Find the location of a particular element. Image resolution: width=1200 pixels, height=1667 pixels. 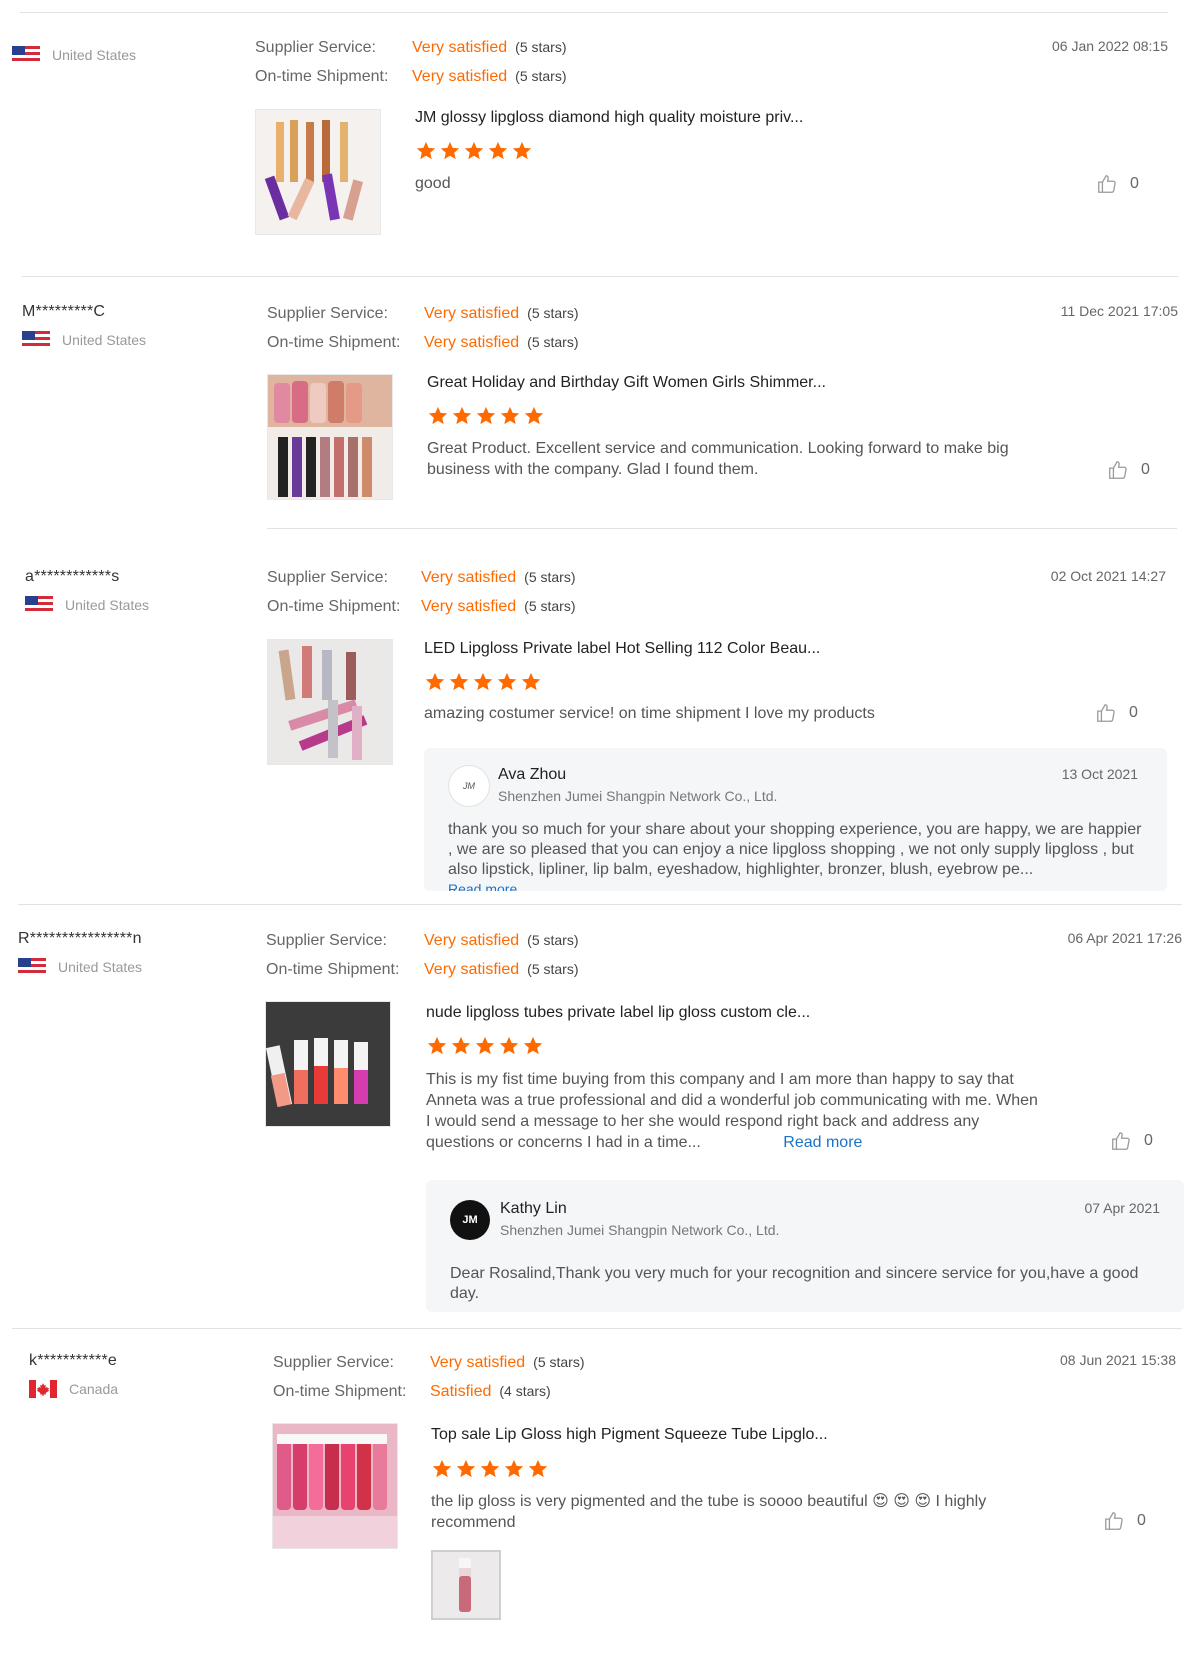

review-date: 06 Jan 2022 08:15 is located at coordinates (1110, 46).